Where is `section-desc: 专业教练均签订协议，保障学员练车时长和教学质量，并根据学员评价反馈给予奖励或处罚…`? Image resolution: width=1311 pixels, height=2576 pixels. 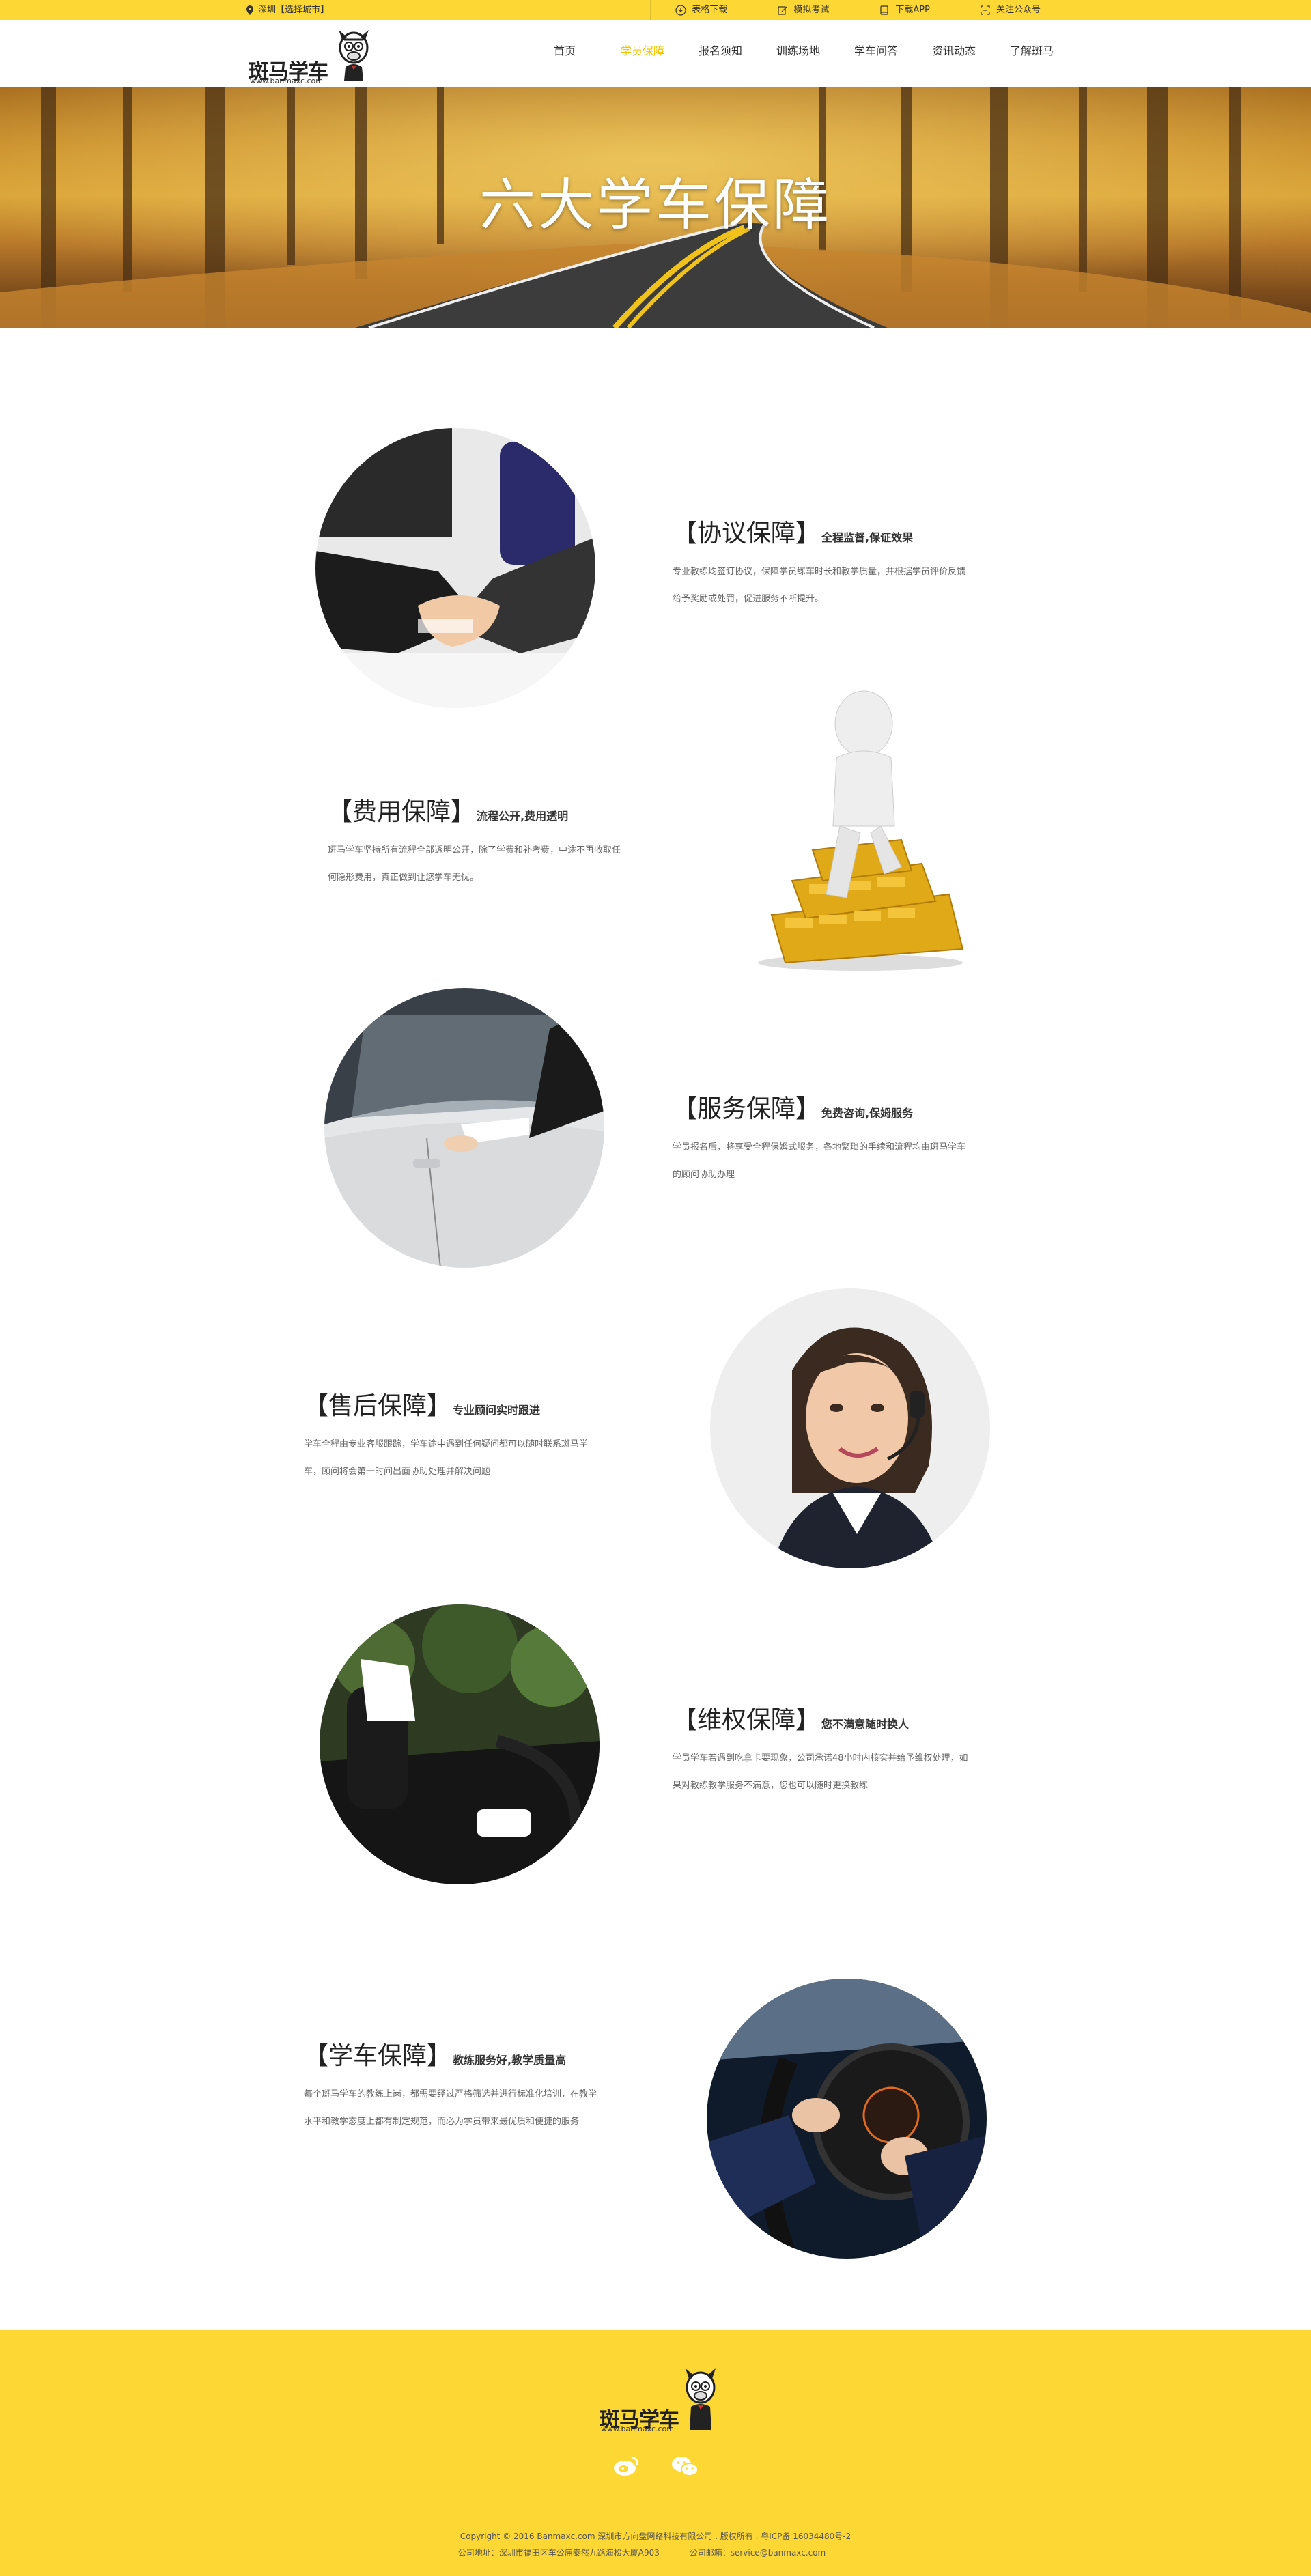
section-desc: 专业教练均签订协议，保障学员练车时长和教学质量，并根据学员评价反馈给予奖励或处罚… is located at coordinates (819, 585).